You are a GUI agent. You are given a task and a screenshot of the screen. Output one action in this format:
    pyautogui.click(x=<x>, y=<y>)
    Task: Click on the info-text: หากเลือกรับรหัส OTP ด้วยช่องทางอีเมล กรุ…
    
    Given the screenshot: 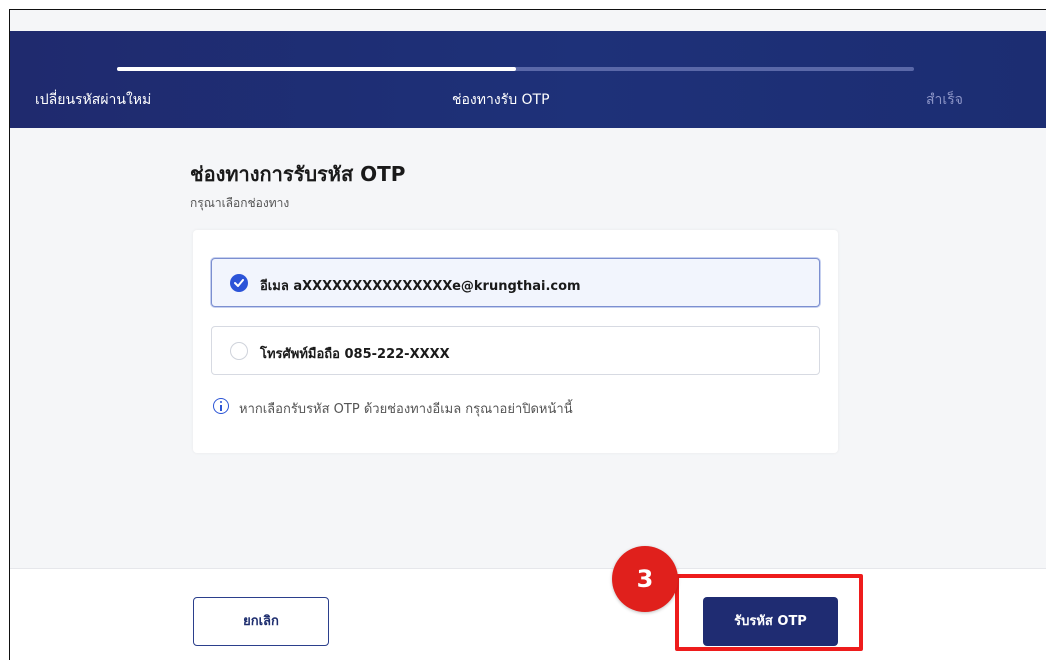 What is the action you would take?
    pyautogui.click(x=406, y=409)
    